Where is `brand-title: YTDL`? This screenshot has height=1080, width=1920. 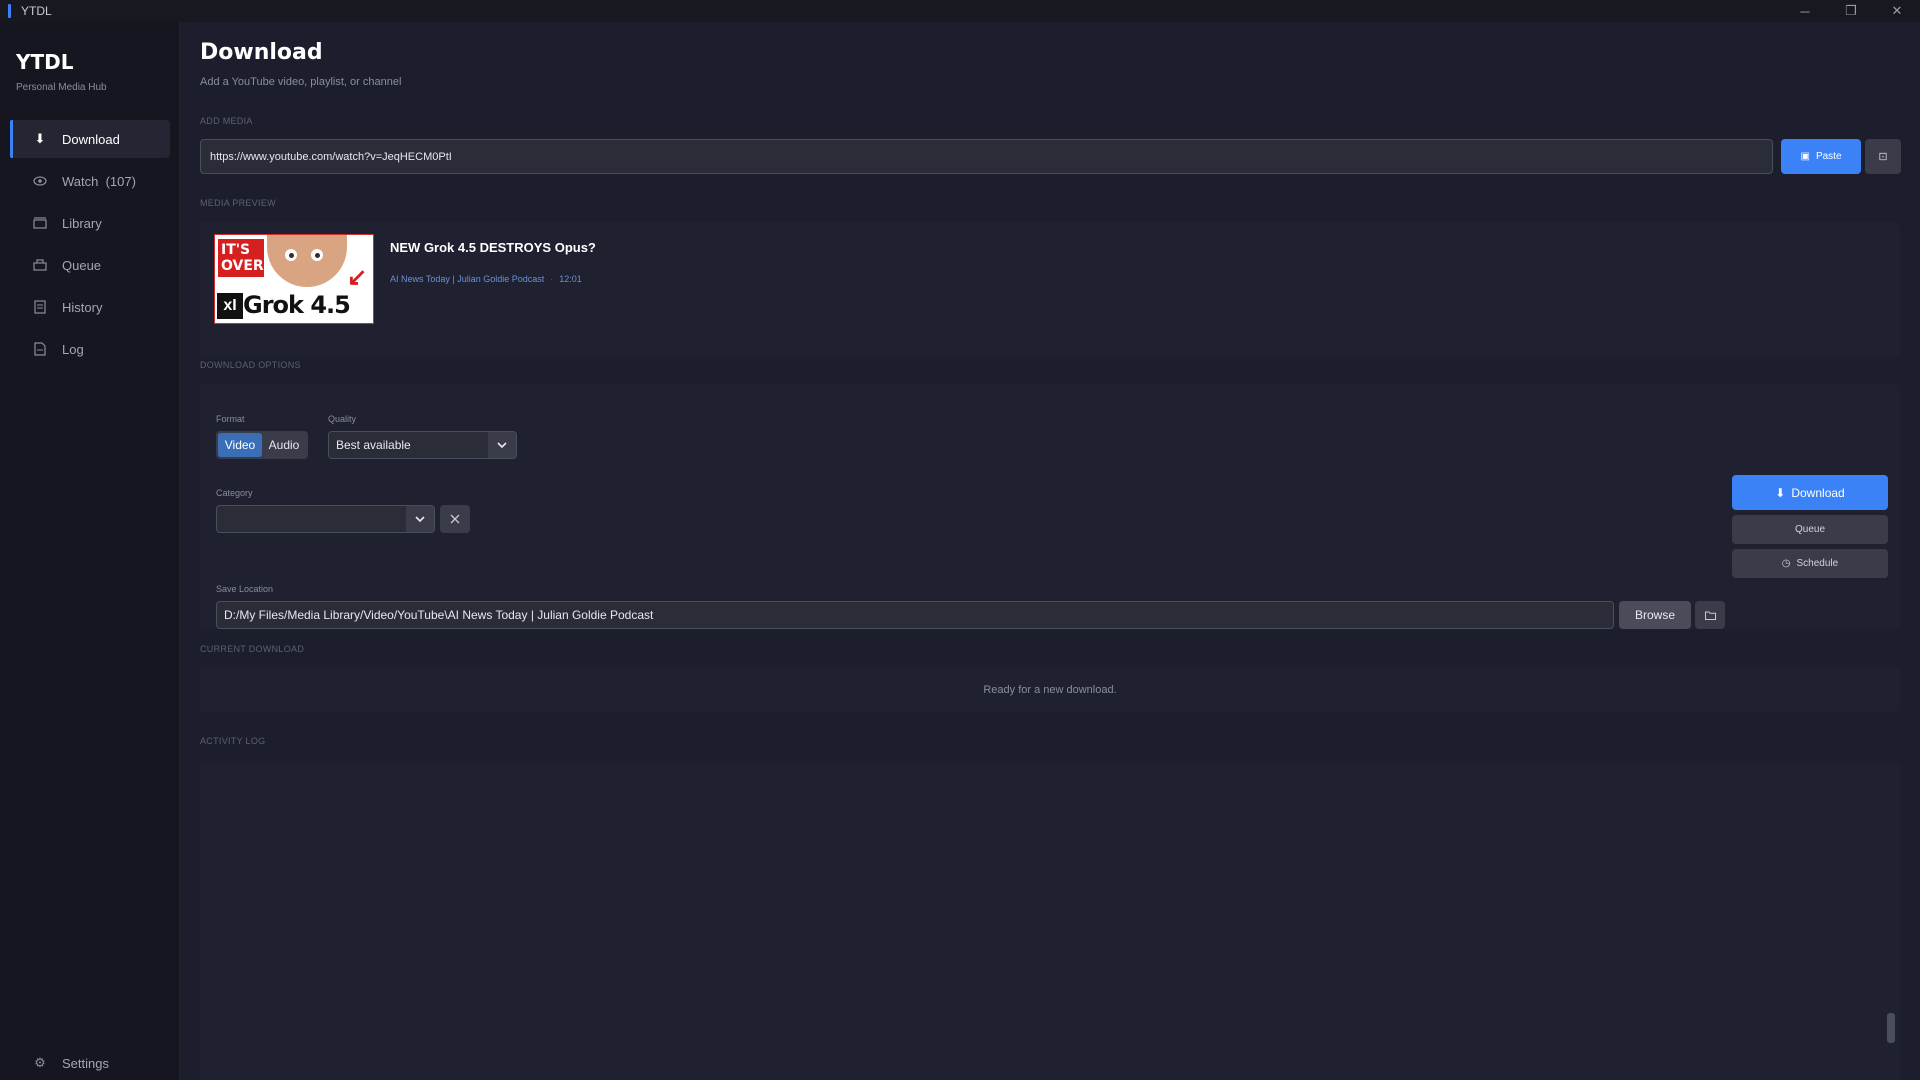
brand-title: YTDL is located at coordinates (45, 62).